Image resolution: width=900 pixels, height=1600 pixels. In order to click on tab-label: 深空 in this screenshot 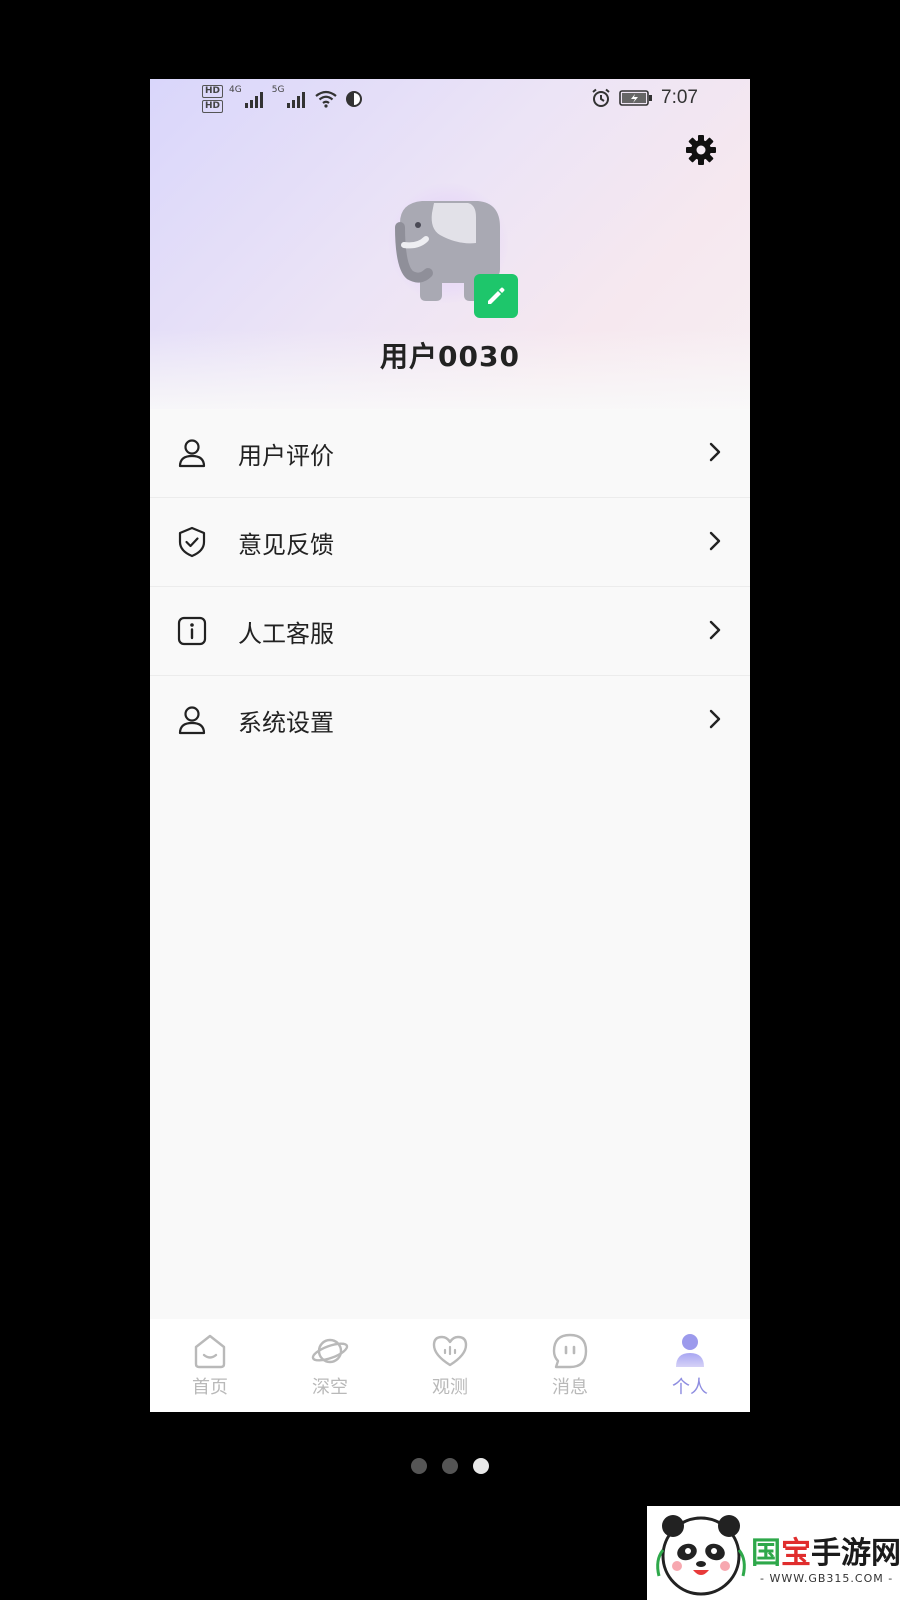, I will do `click(330, 1387)`.